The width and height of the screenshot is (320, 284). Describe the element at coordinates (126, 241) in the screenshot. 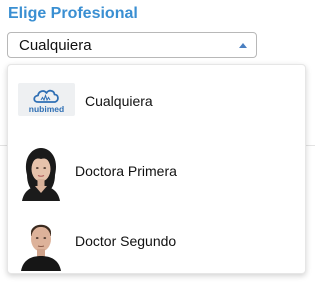

I see `option-label: Doctor Segundo` at that location.